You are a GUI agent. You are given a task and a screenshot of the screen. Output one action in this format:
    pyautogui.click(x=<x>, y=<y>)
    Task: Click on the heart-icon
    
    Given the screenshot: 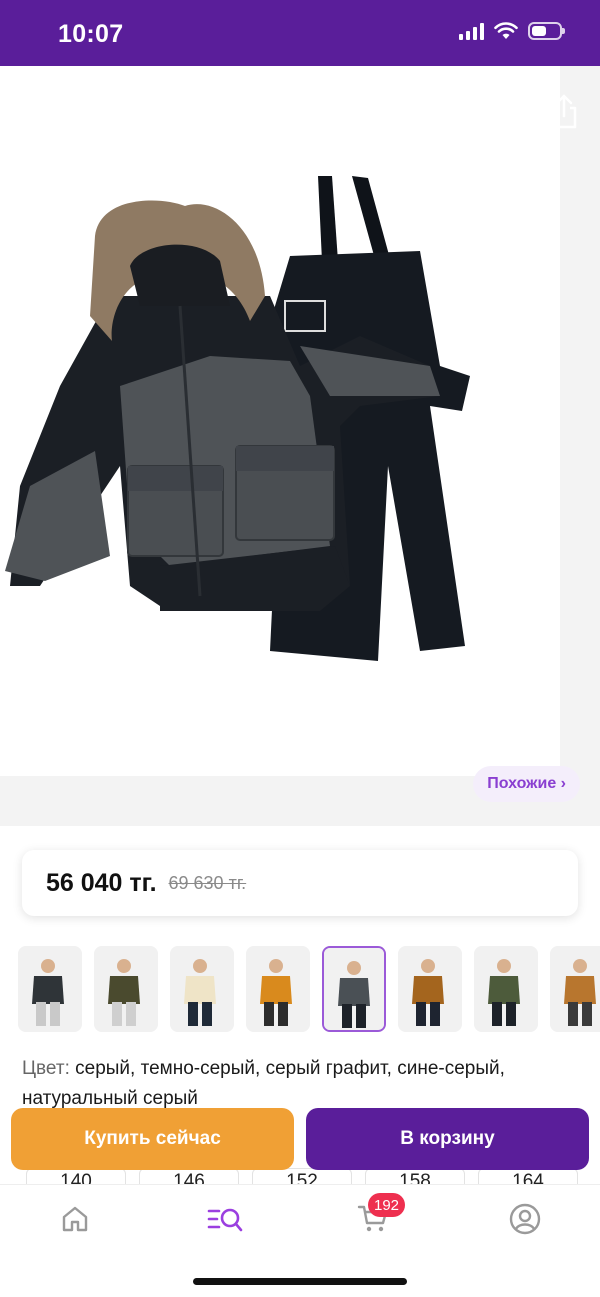 What is the action you would take?
    pyautogui.click(x=494, y=111)
    